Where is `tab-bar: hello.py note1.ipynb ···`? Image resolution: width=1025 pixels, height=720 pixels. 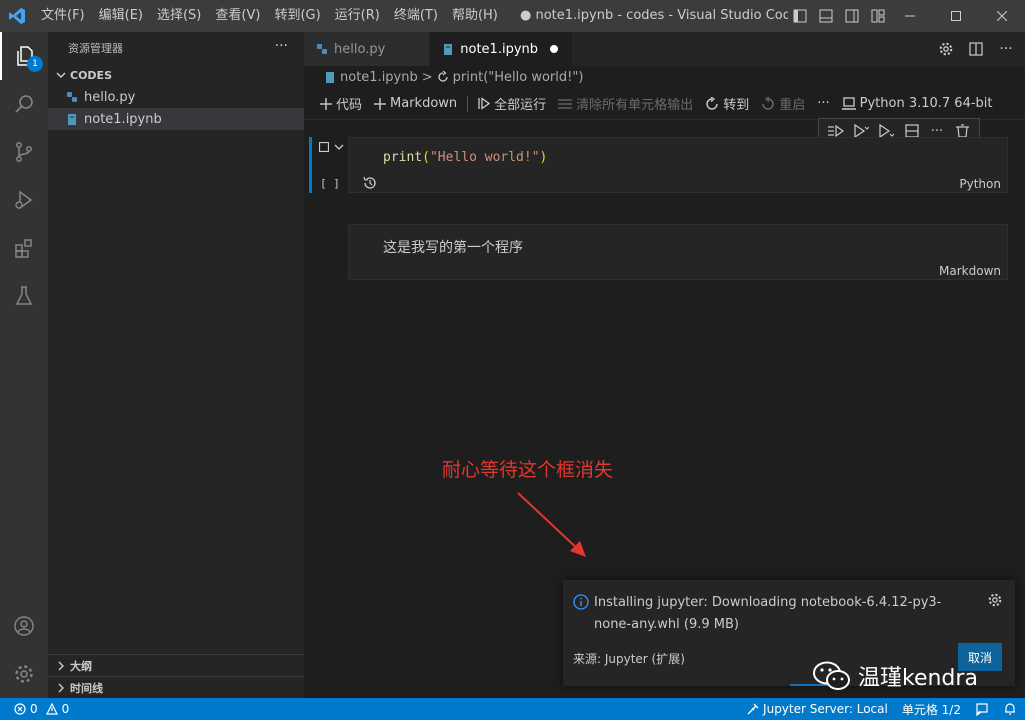 tab-bar: hello.py note1.ipynb ··· is located at coordinates (664, 49).